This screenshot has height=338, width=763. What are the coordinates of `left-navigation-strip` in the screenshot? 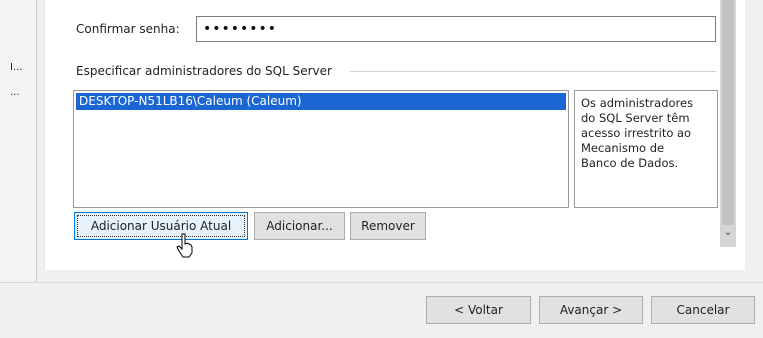 It's located at (18, 141).